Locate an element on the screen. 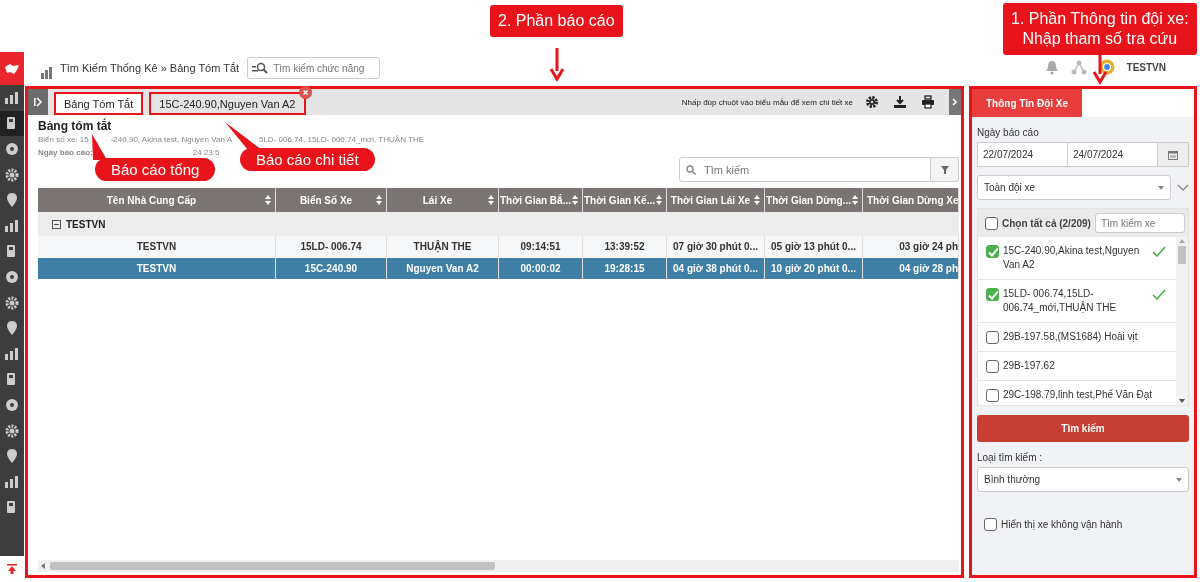 This screenshot has width=1200, height=582. column-header: Biển Số Xe is located at coordinates (331, 200).